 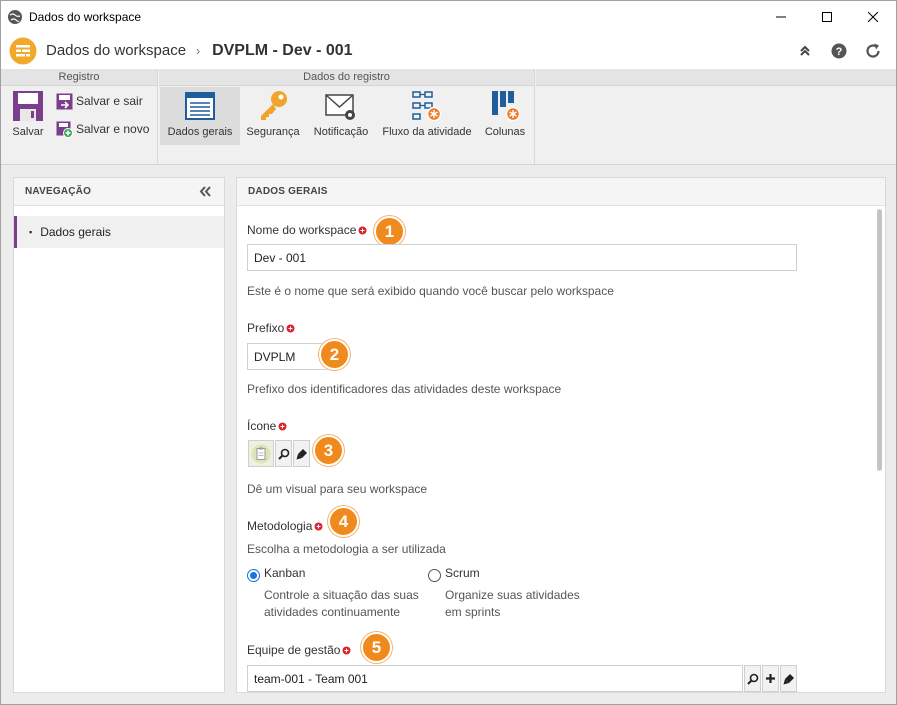 I want to click on save-and-exit-button: Salvar e sair, so click(x=99, y=101).